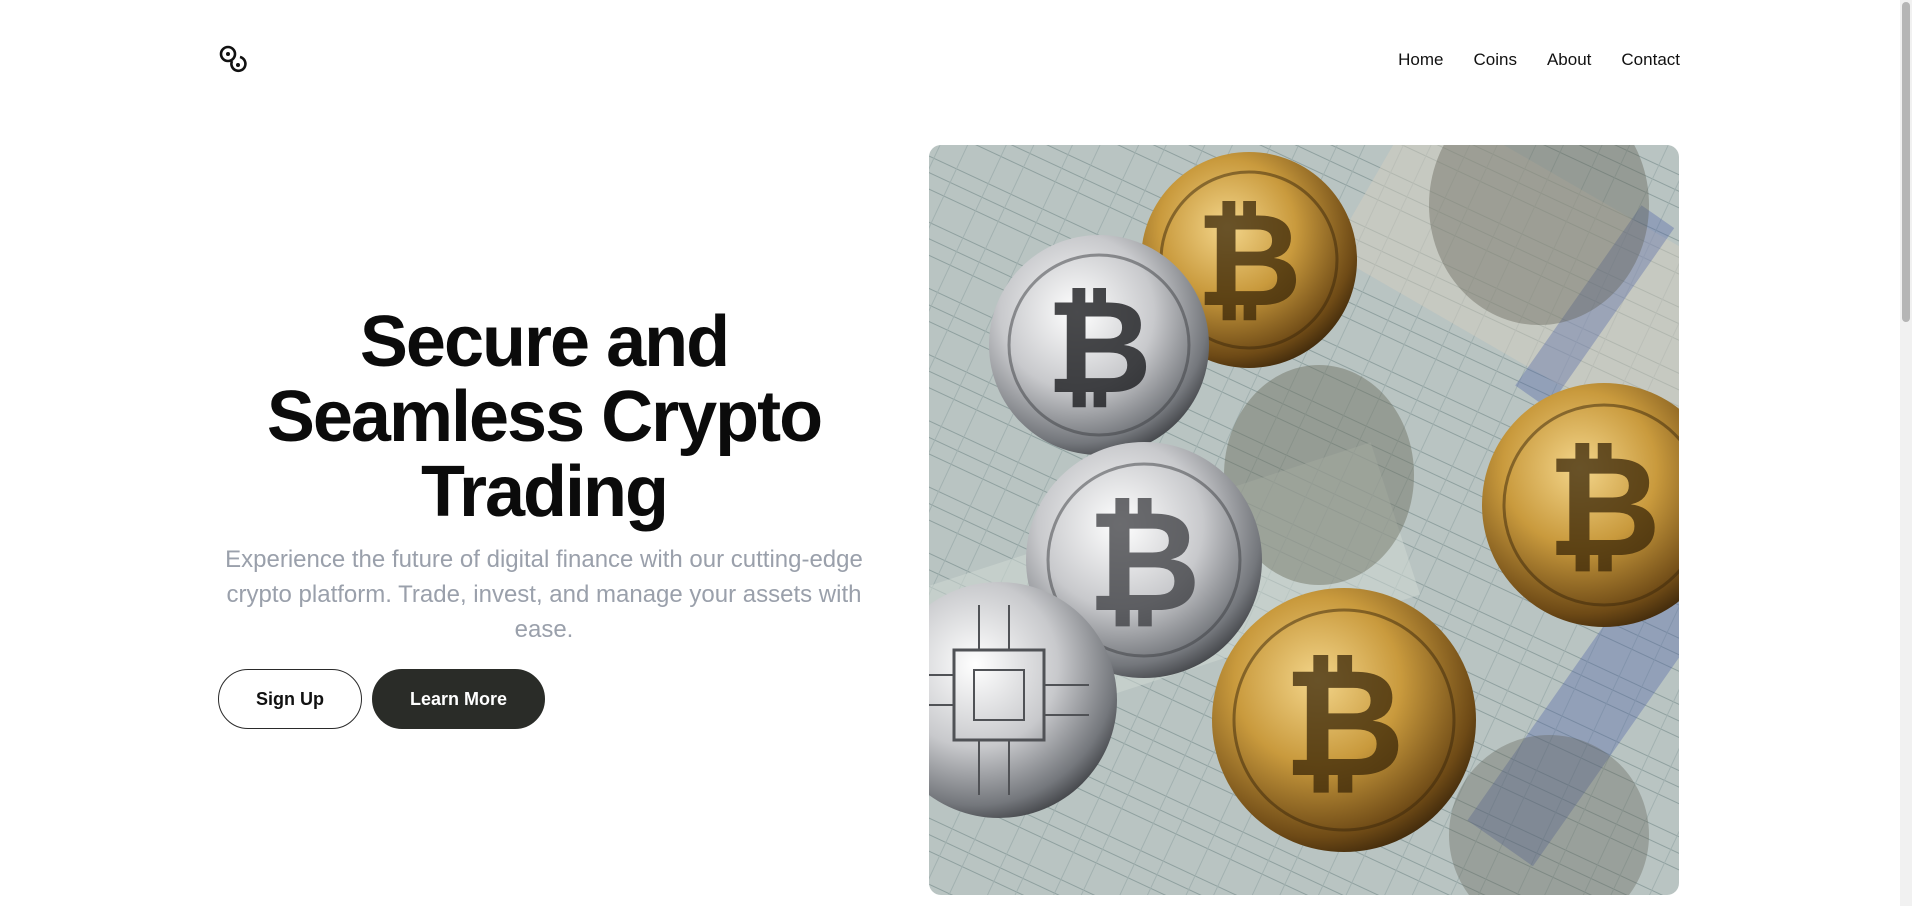 This screenshot has height=906, width=1912. I want to click on page-scrollbar, so click(1906, 453).